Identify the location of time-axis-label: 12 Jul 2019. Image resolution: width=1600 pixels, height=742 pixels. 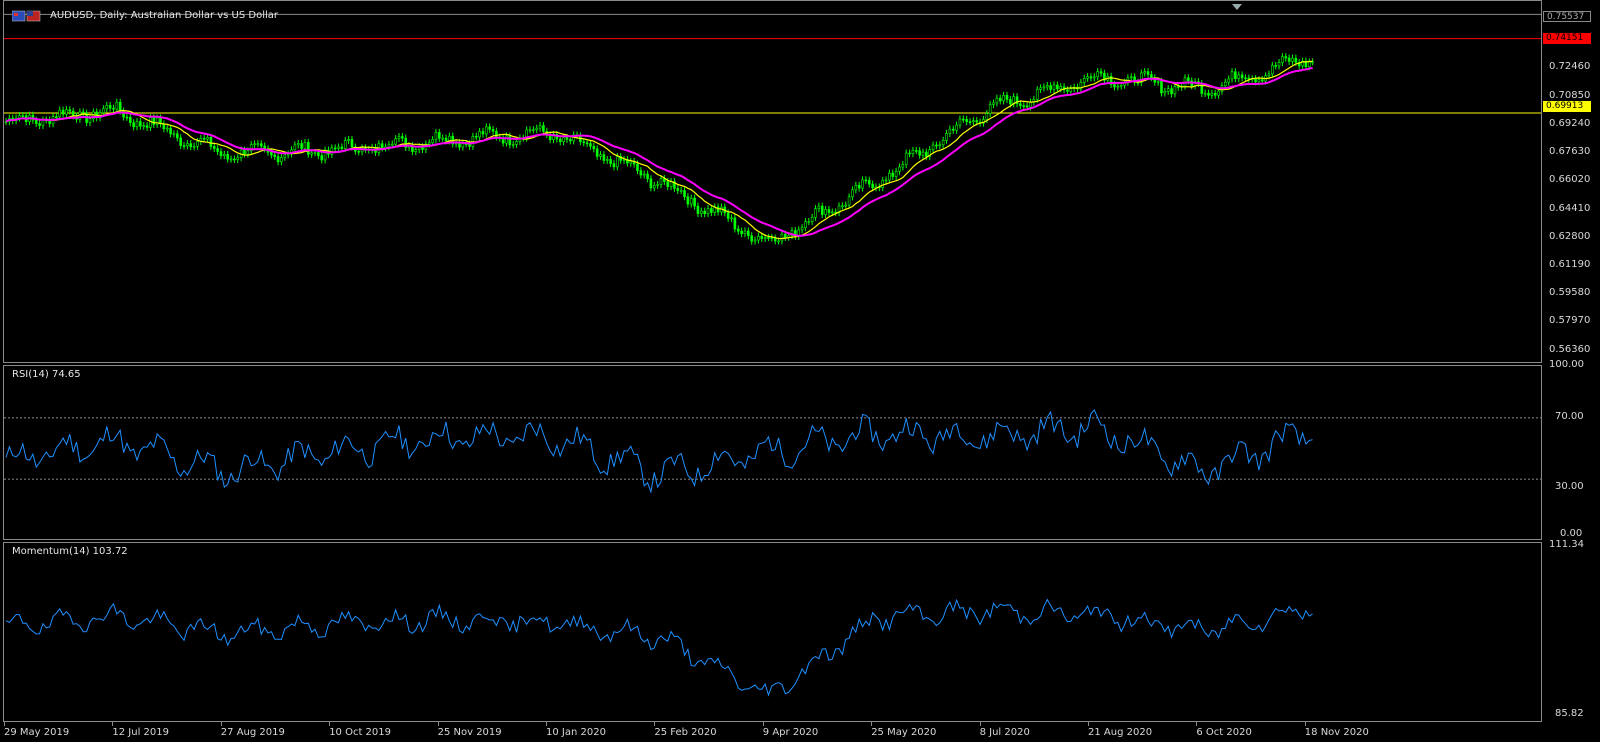
(140, 732).